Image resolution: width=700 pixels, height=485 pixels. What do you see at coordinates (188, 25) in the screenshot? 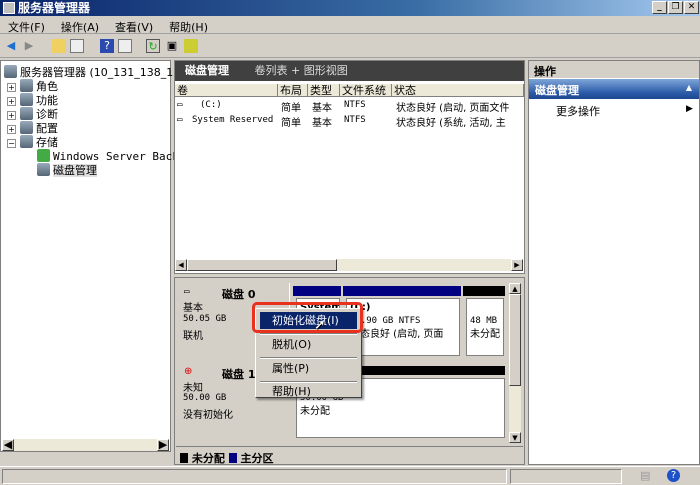
I see `menu-help: 帮助(H)` at bounding box center [188, 25].